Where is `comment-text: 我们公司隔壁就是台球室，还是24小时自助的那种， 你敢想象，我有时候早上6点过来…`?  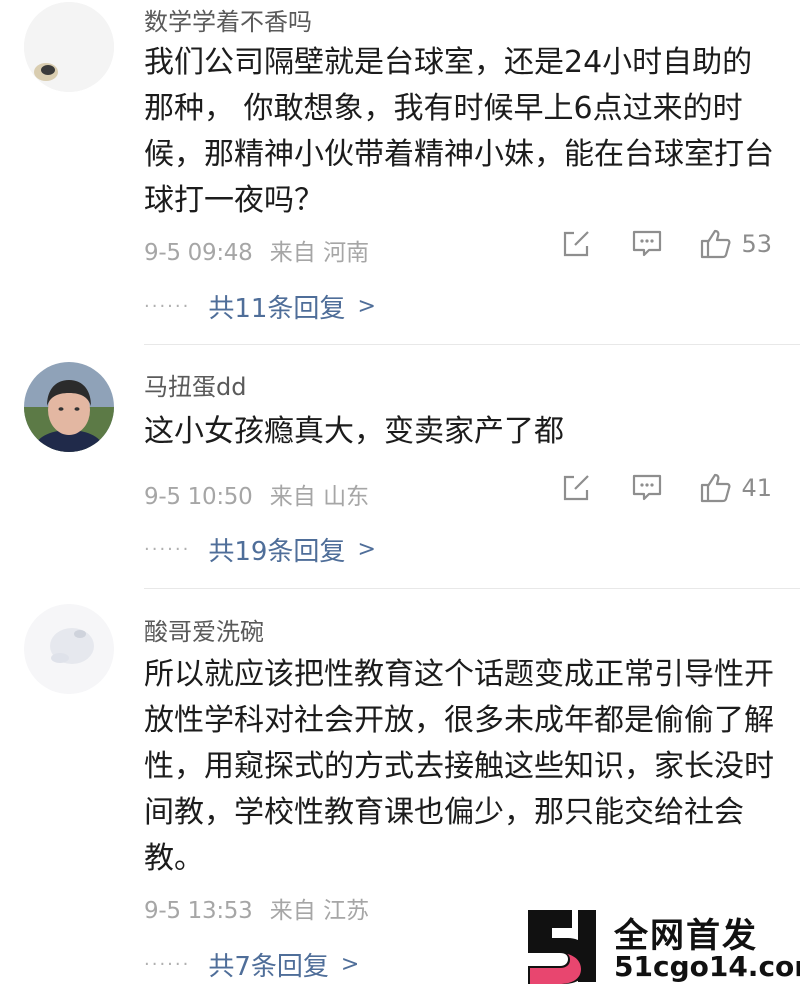
comment-text: 我们公司隔壁就是台球室，还是24小时自助的那种， 你敢想象，我有时候早上6点过来… is located at coordinates (459, 131).